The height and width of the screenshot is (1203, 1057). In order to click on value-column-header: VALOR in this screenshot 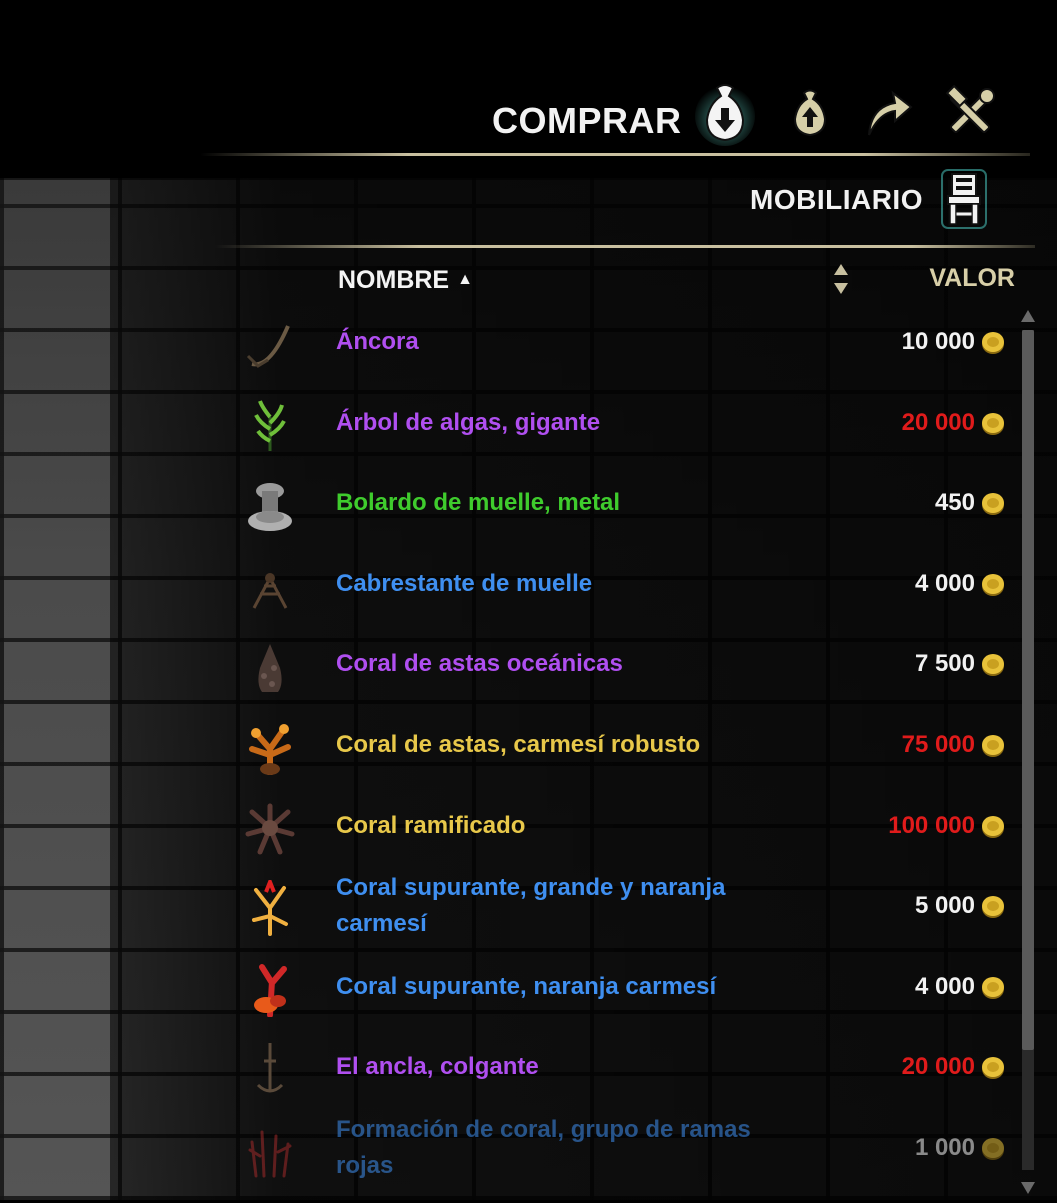, I will do `click(970, 280)`.